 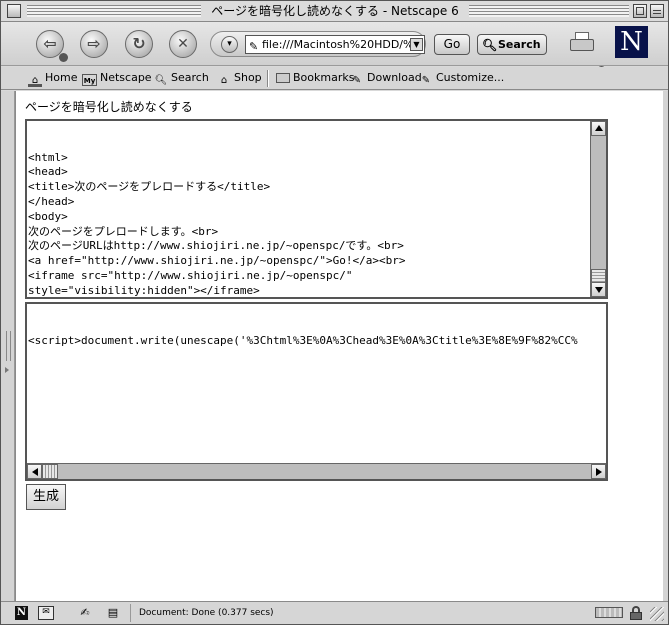 I want to click on go-button: Go, so click(x=452, y=44).